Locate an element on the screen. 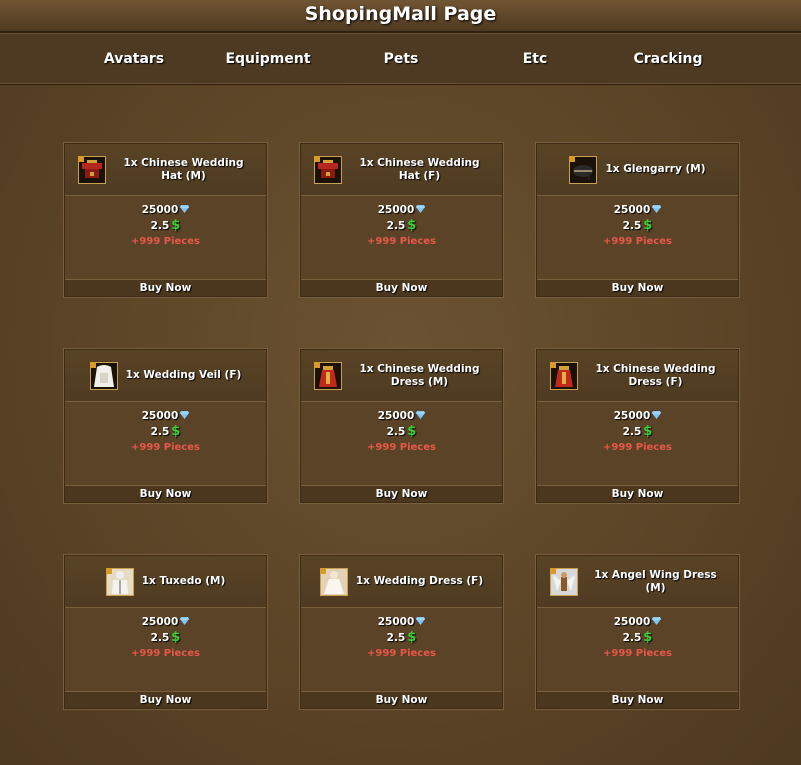 The width and height of the screenshot is (801, 765). product-name: 1x Chinese Wedding Dress (M) is located at coordinates (419, 375).